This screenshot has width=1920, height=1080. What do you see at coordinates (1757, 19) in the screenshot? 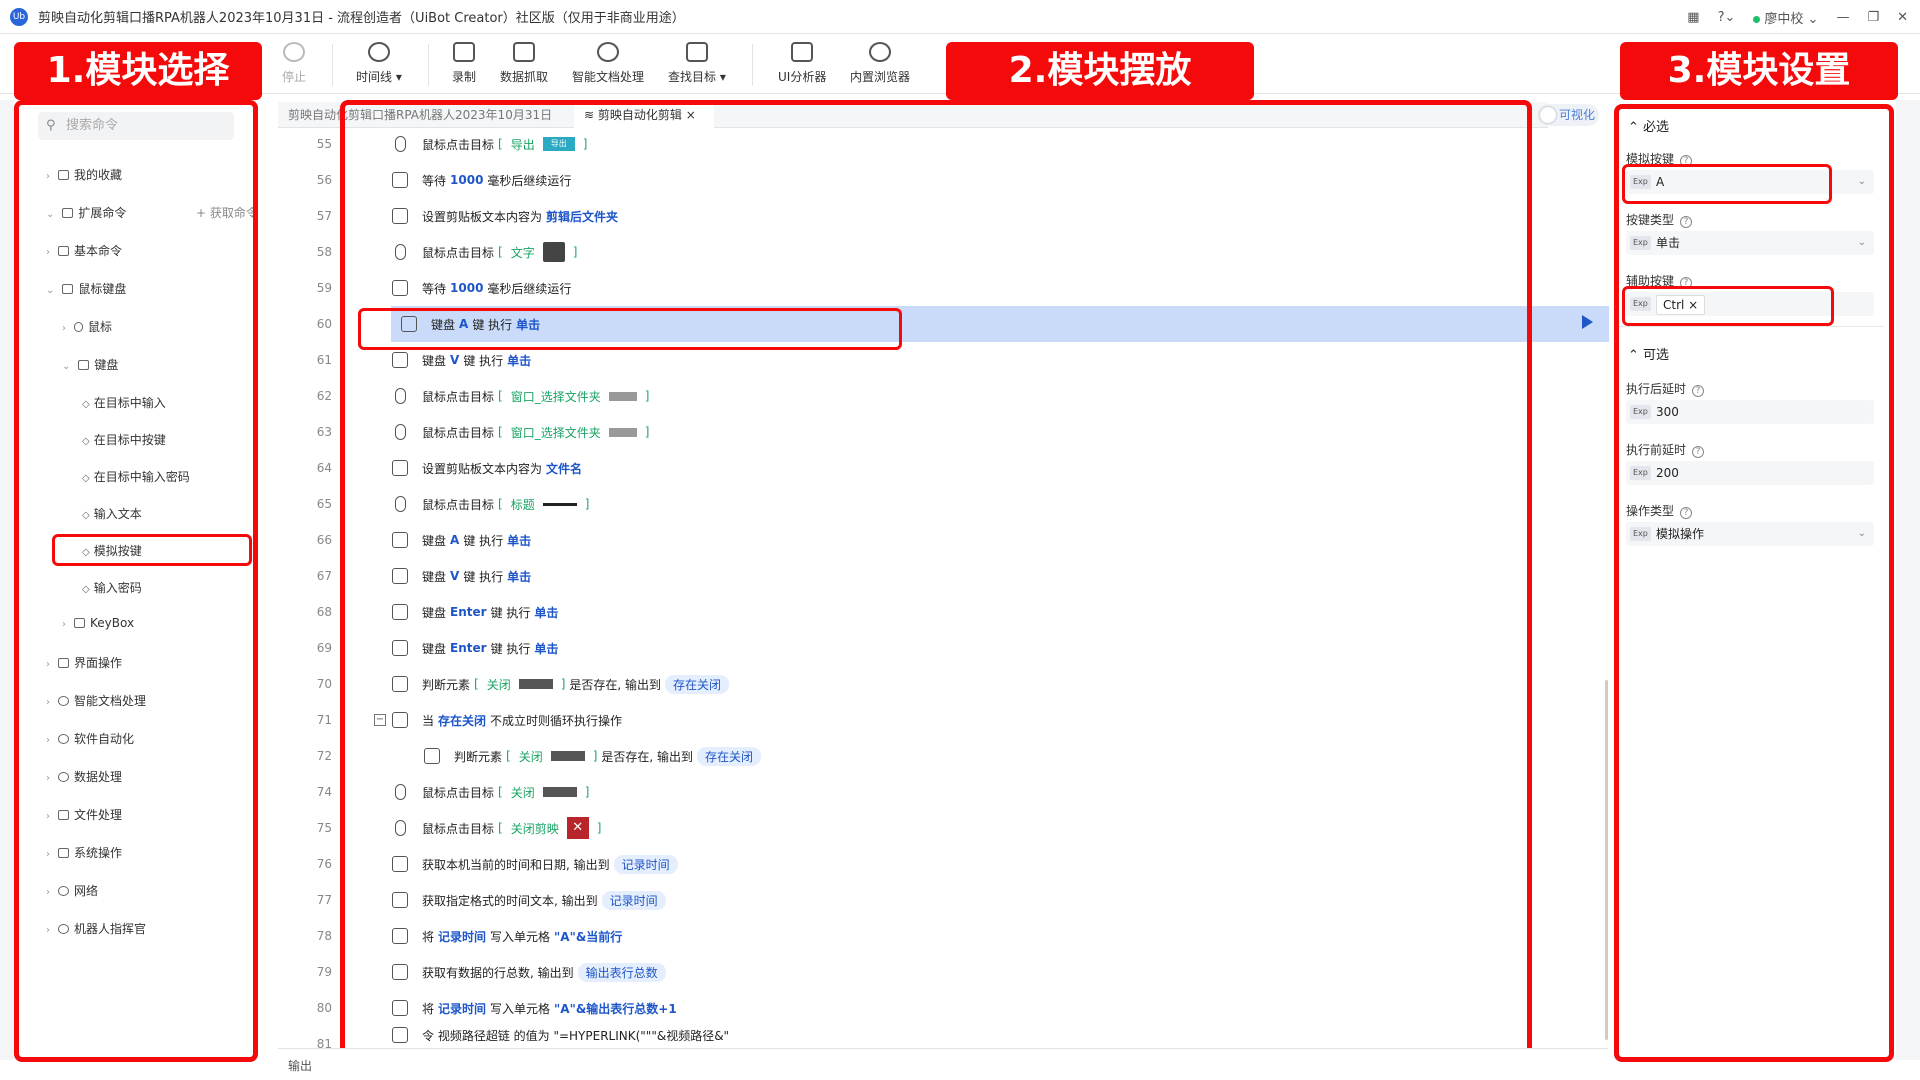
I see `online-status-icon` at bounding box center [1757, 19].